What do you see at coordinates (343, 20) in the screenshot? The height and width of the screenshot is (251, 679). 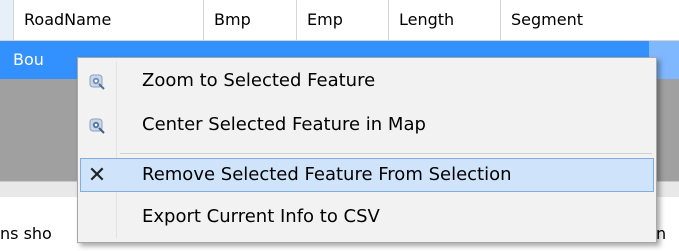 I see `column-header-emp: Emp` at bounding box center [343, 20].